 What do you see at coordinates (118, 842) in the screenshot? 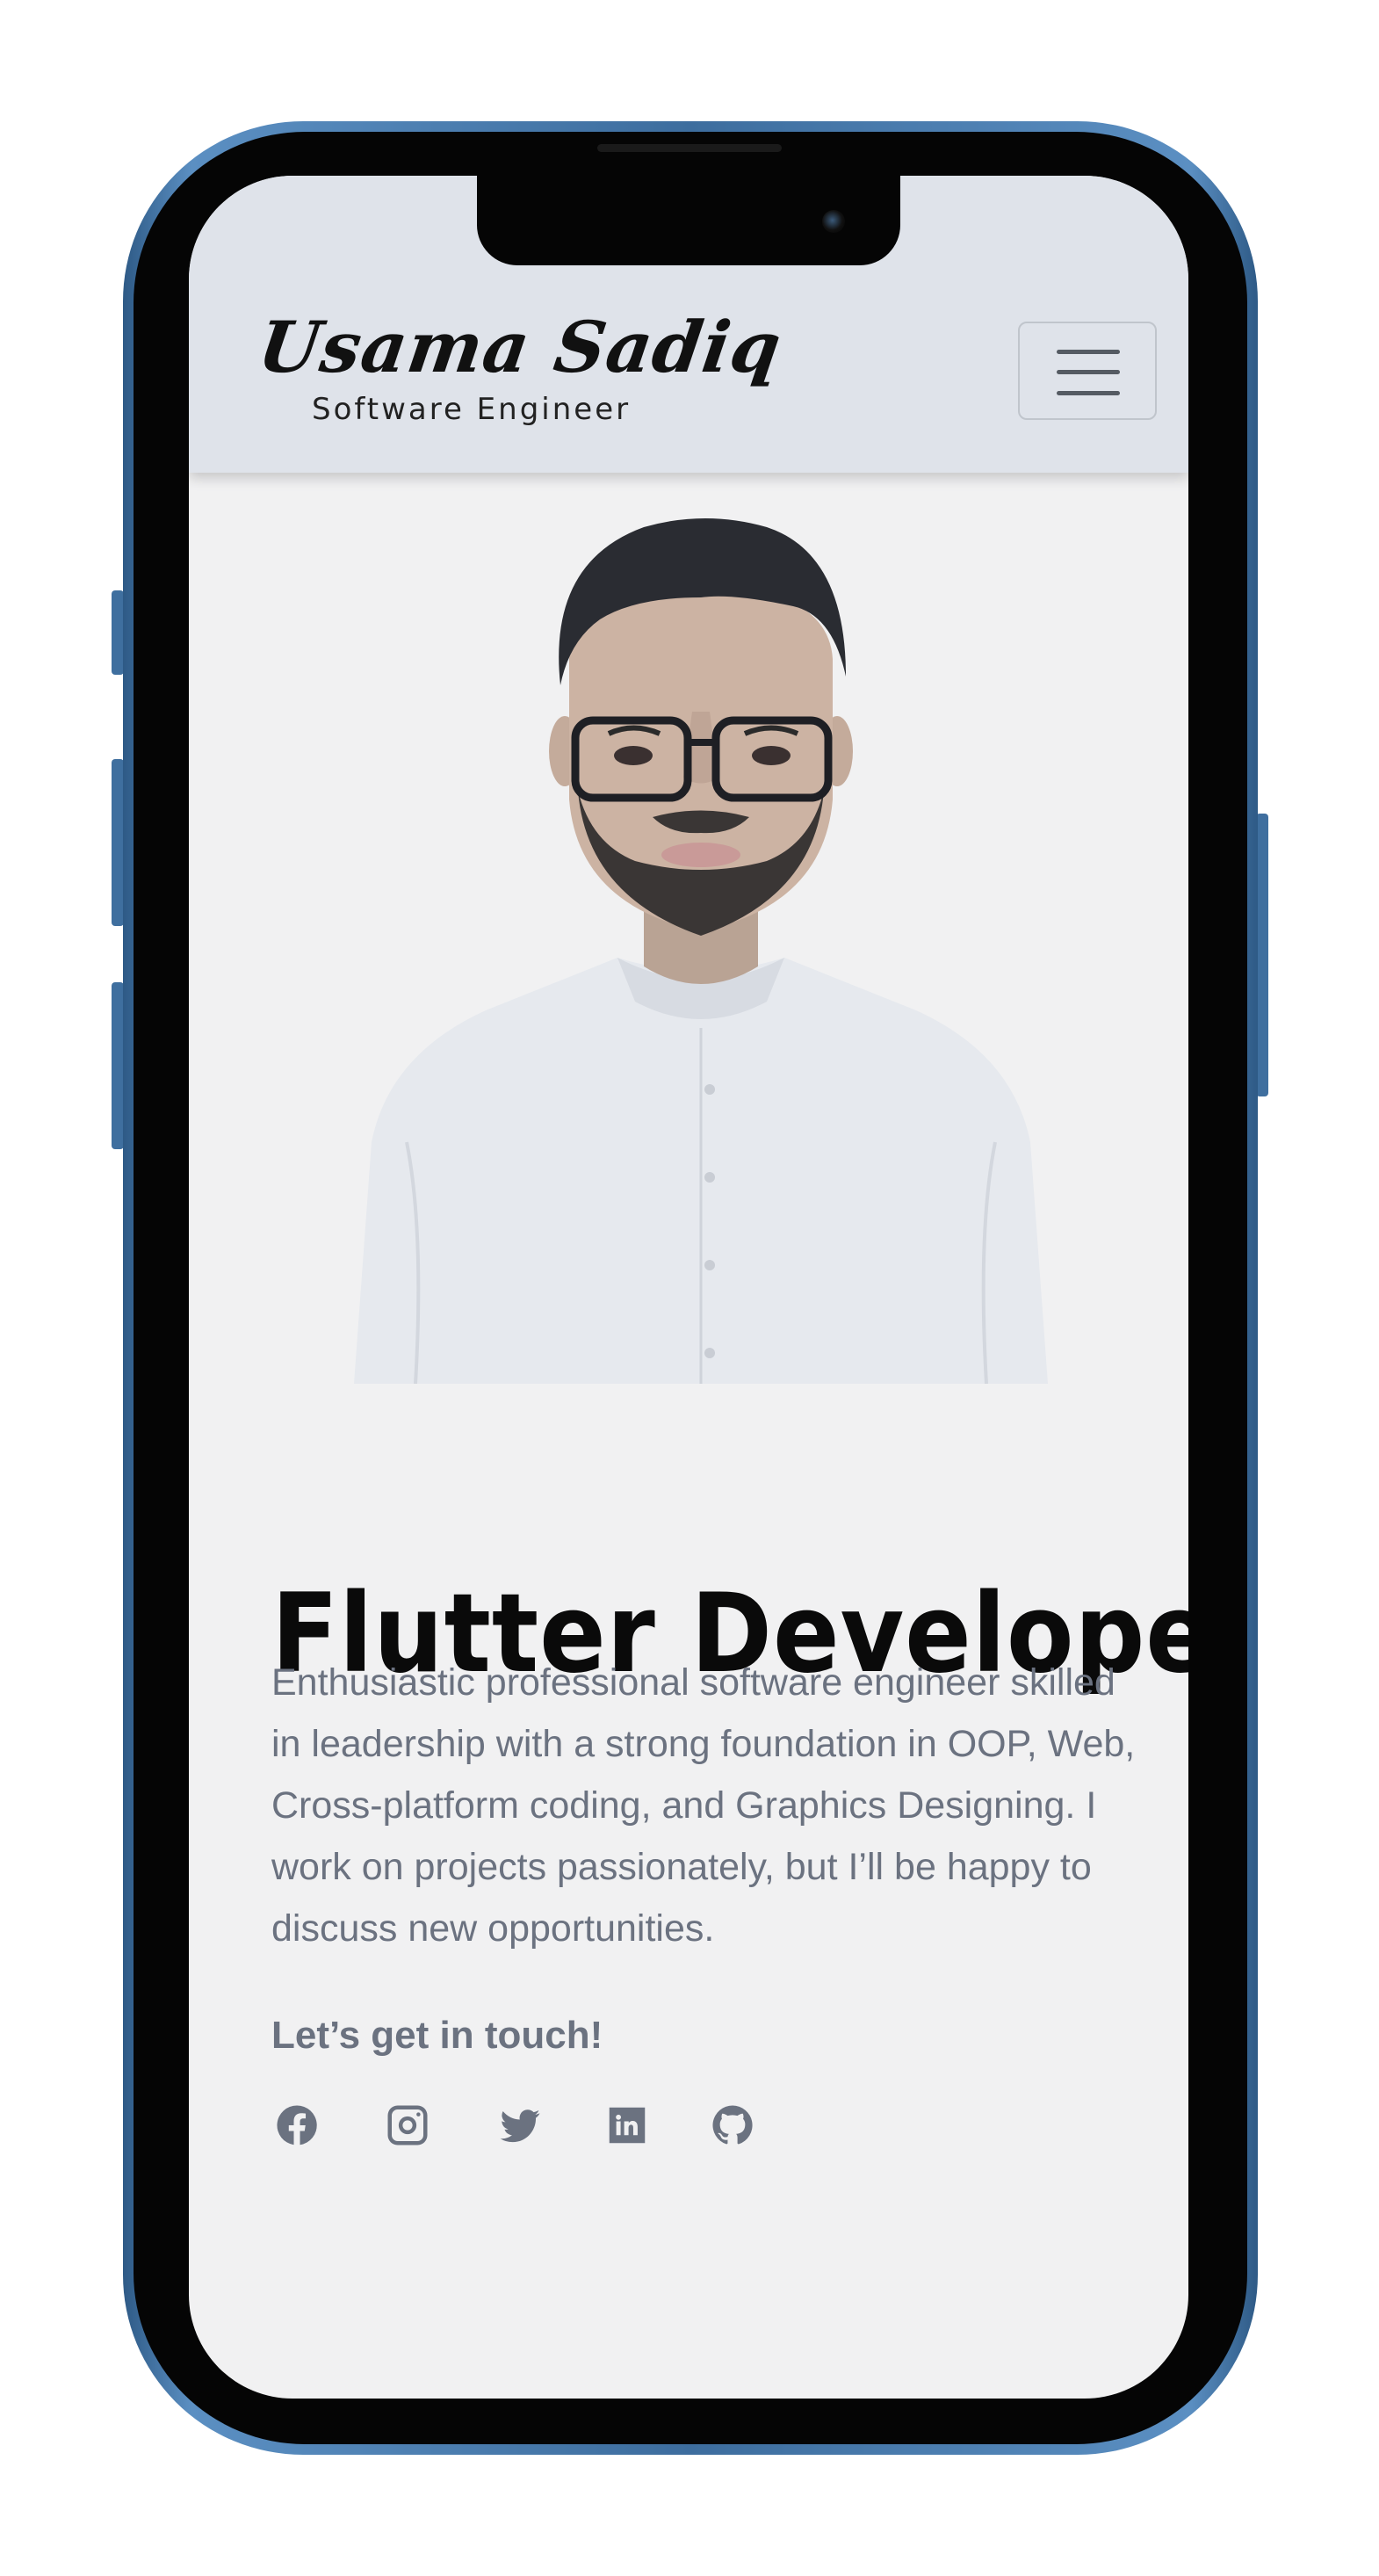
I see `volume-up-button` at bounding box center [118, 842].